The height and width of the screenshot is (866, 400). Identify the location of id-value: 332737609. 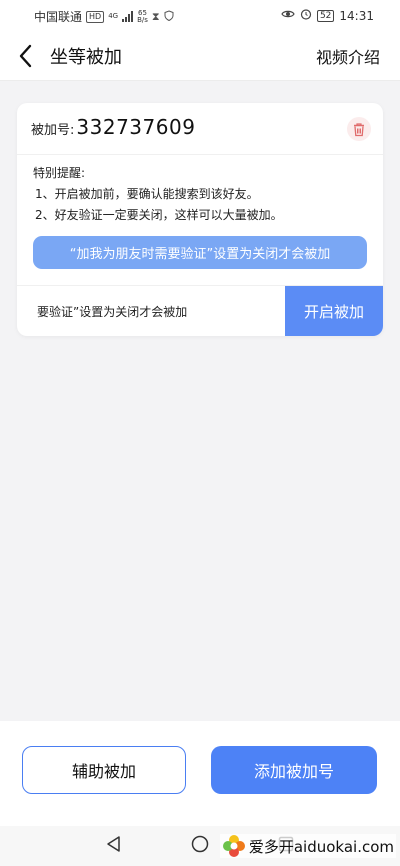
(136, 127).